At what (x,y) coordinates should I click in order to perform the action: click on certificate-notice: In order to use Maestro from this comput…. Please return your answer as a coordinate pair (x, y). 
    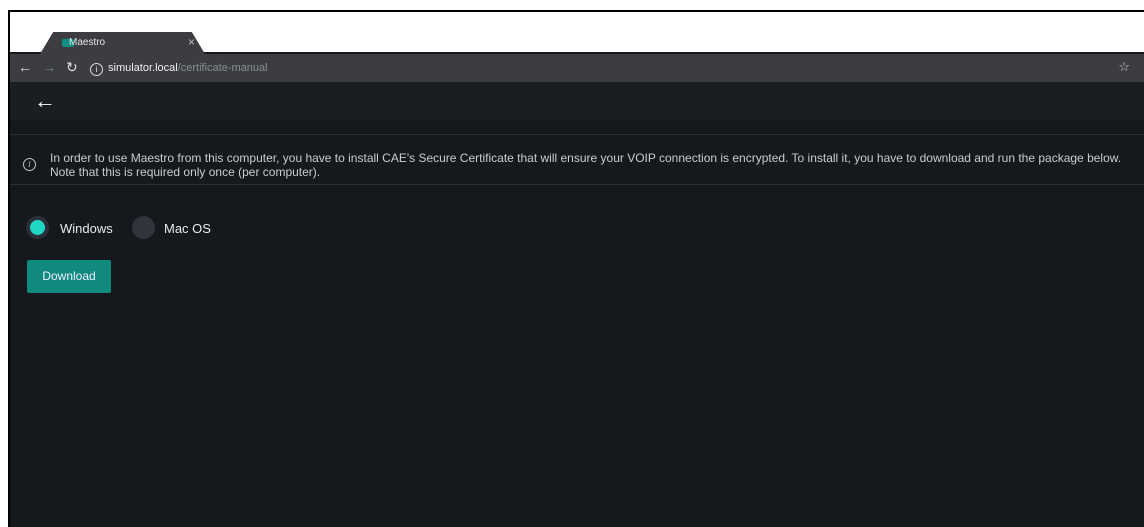
    Looking at the image, I should click on (586, 165).